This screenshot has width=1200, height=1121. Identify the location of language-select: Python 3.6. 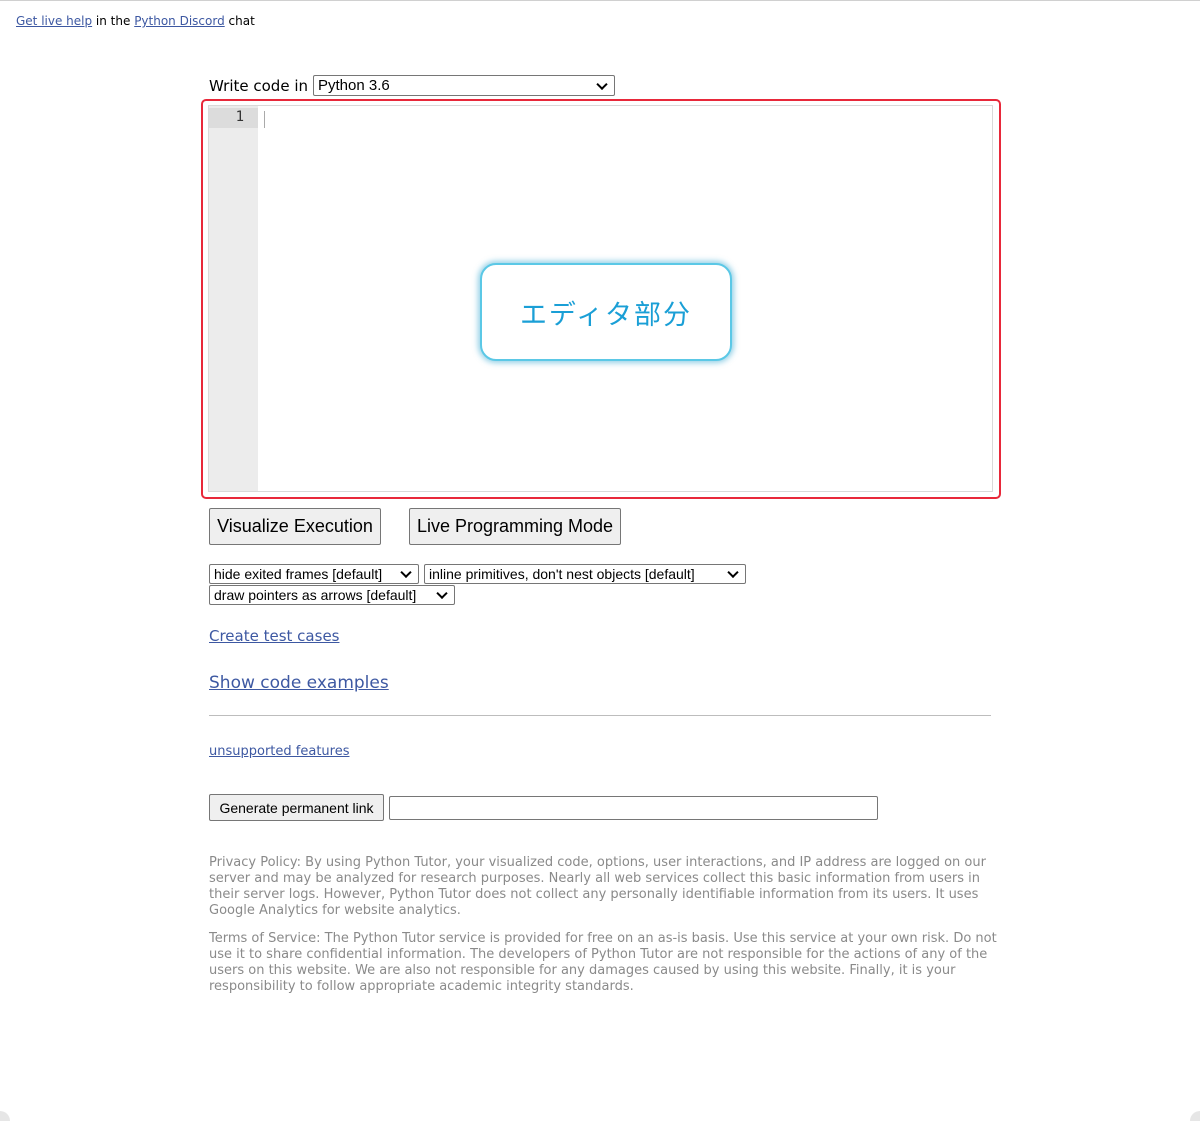
(464, 85).